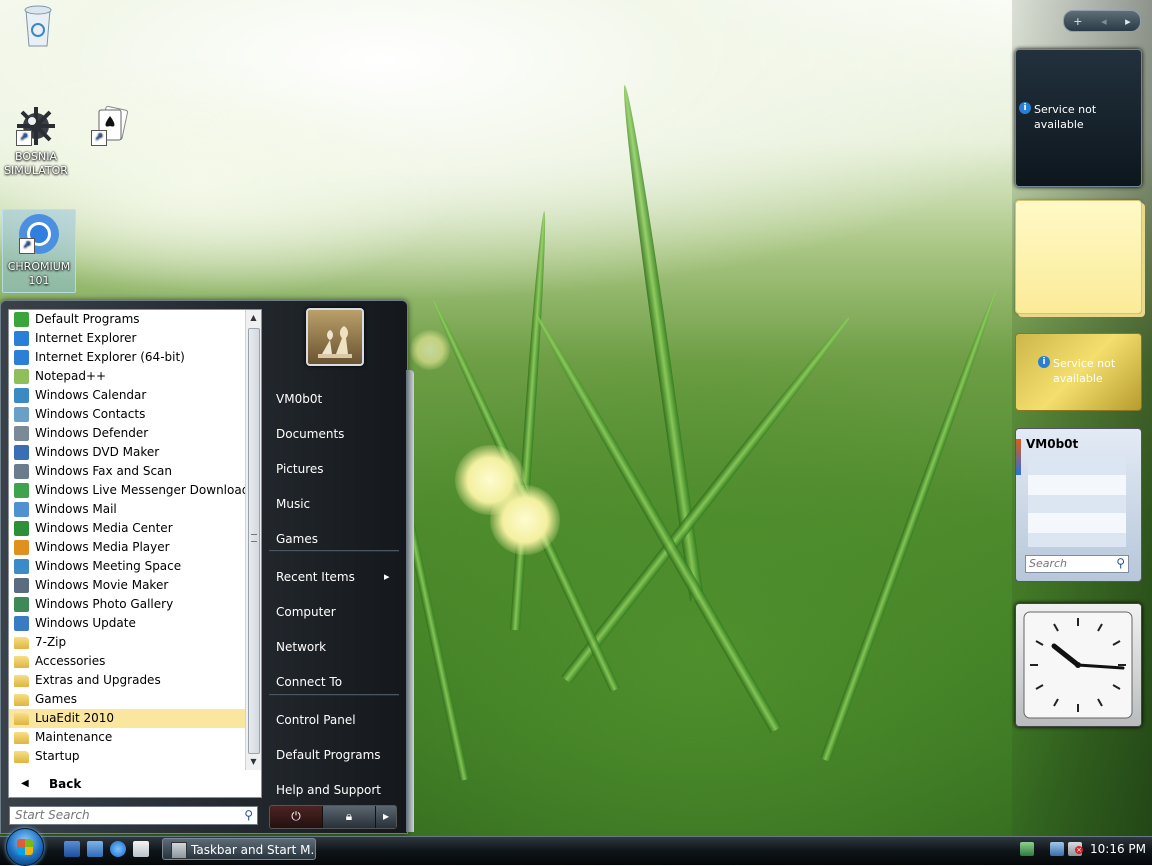 This screenshot has width=1152, height=866. I want to click on program-item: 7-Zip, so click(127, 642).